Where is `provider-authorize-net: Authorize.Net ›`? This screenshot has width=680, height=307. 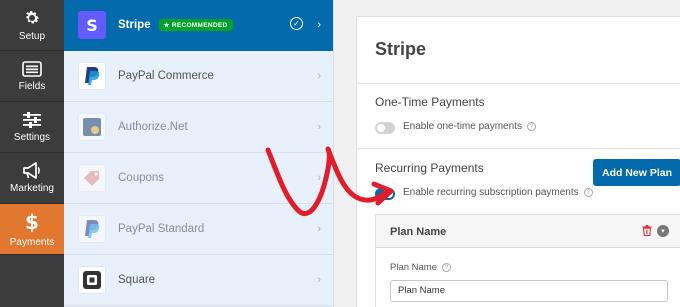 provider-authorize-net: Authorize.Net › is located at coordinates (198, 127).